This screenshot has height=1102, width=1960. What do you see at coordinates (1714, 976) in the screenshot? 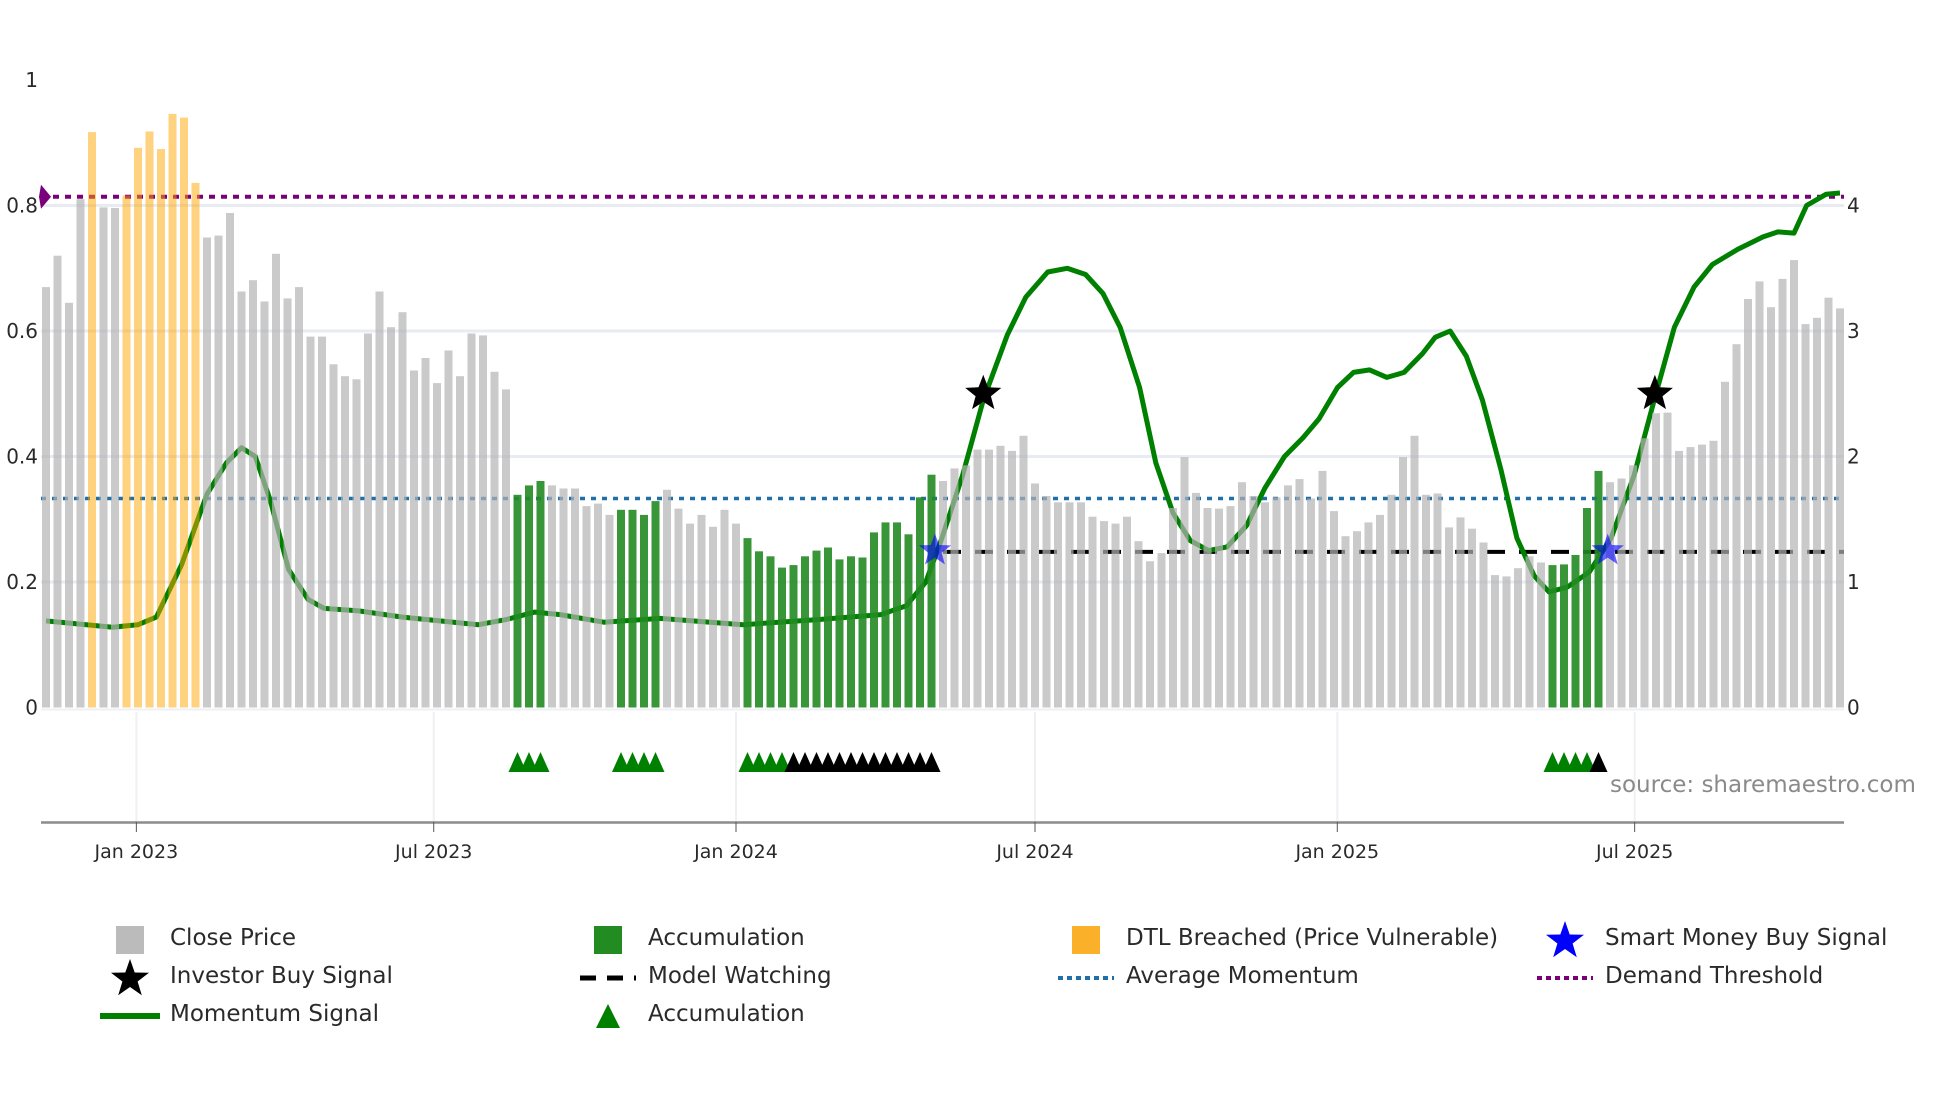
I see `legend-label: Demand Threshold` at bounding box center [1714, 976].